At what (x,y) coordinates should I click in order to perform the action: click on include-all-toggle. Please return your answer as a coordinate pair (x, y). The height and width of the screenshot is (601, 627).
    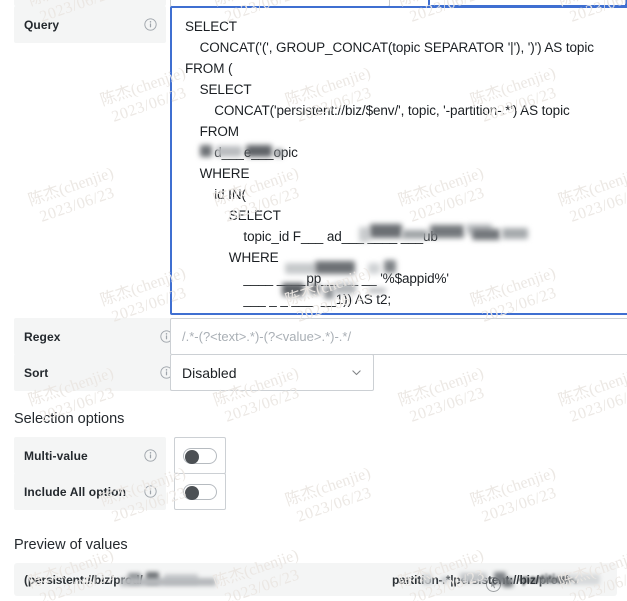
    Looking at the image, I should click on (200, 491).